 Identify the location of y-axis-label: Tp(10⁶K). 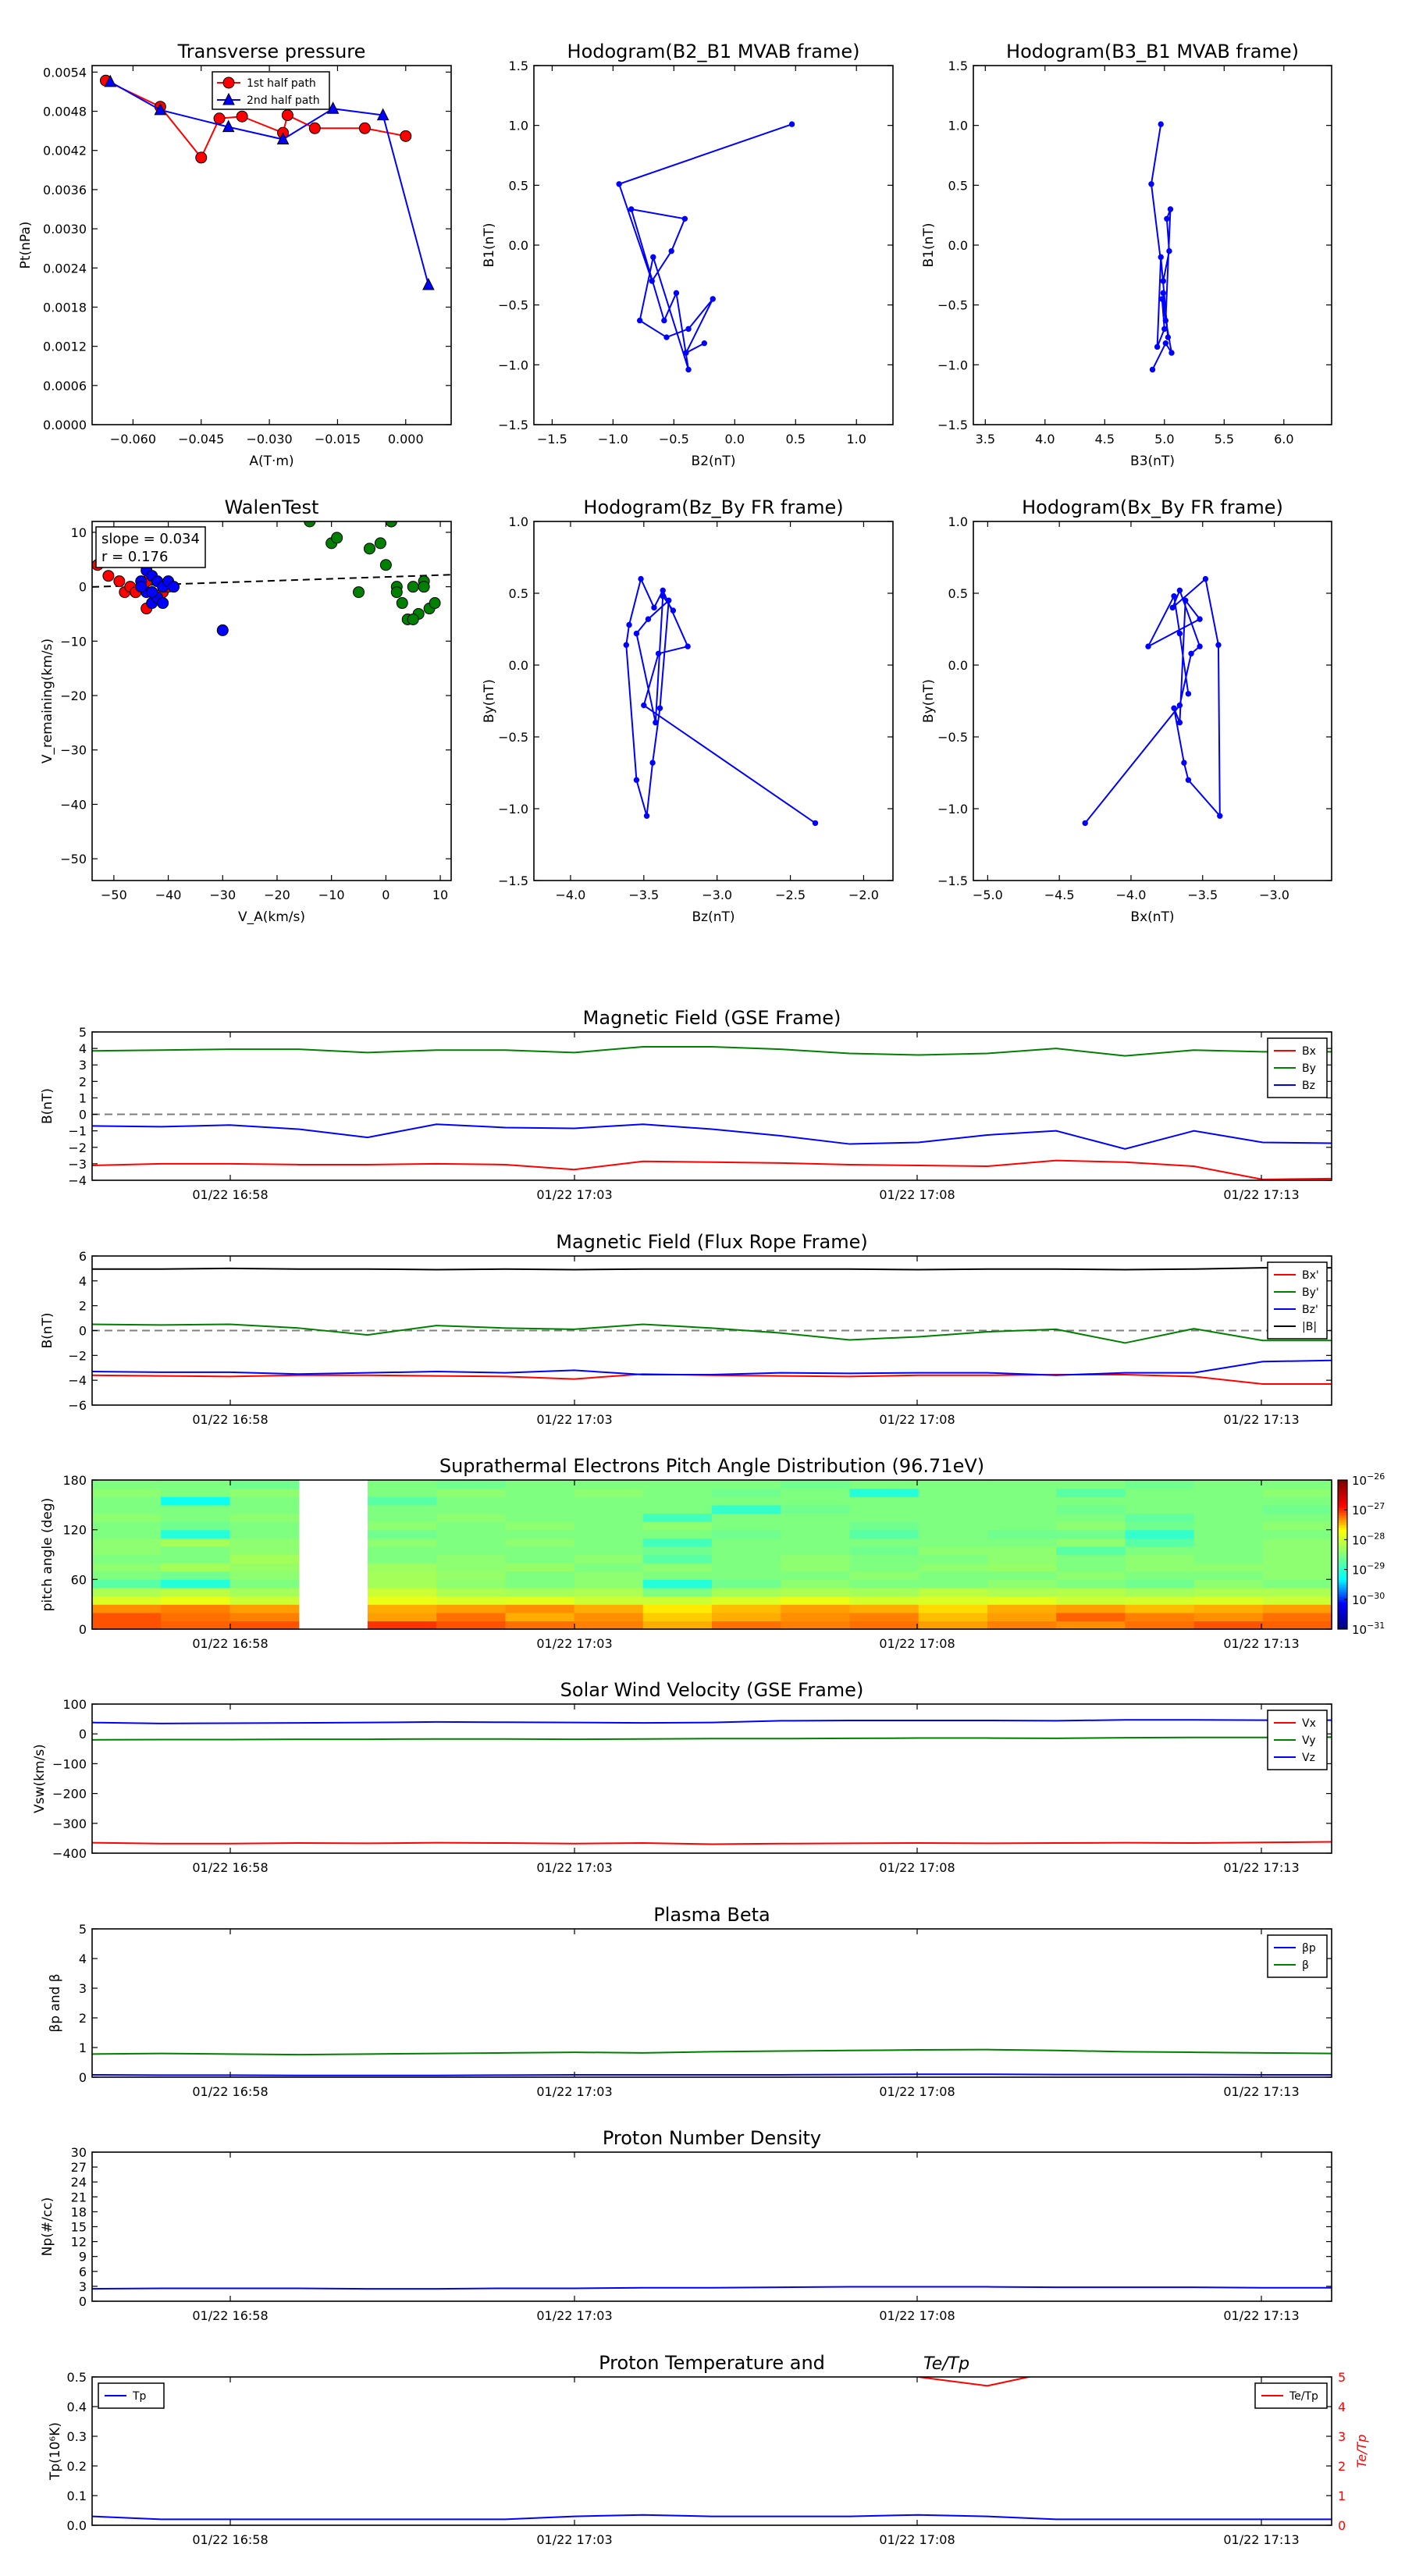
(56, 2451).